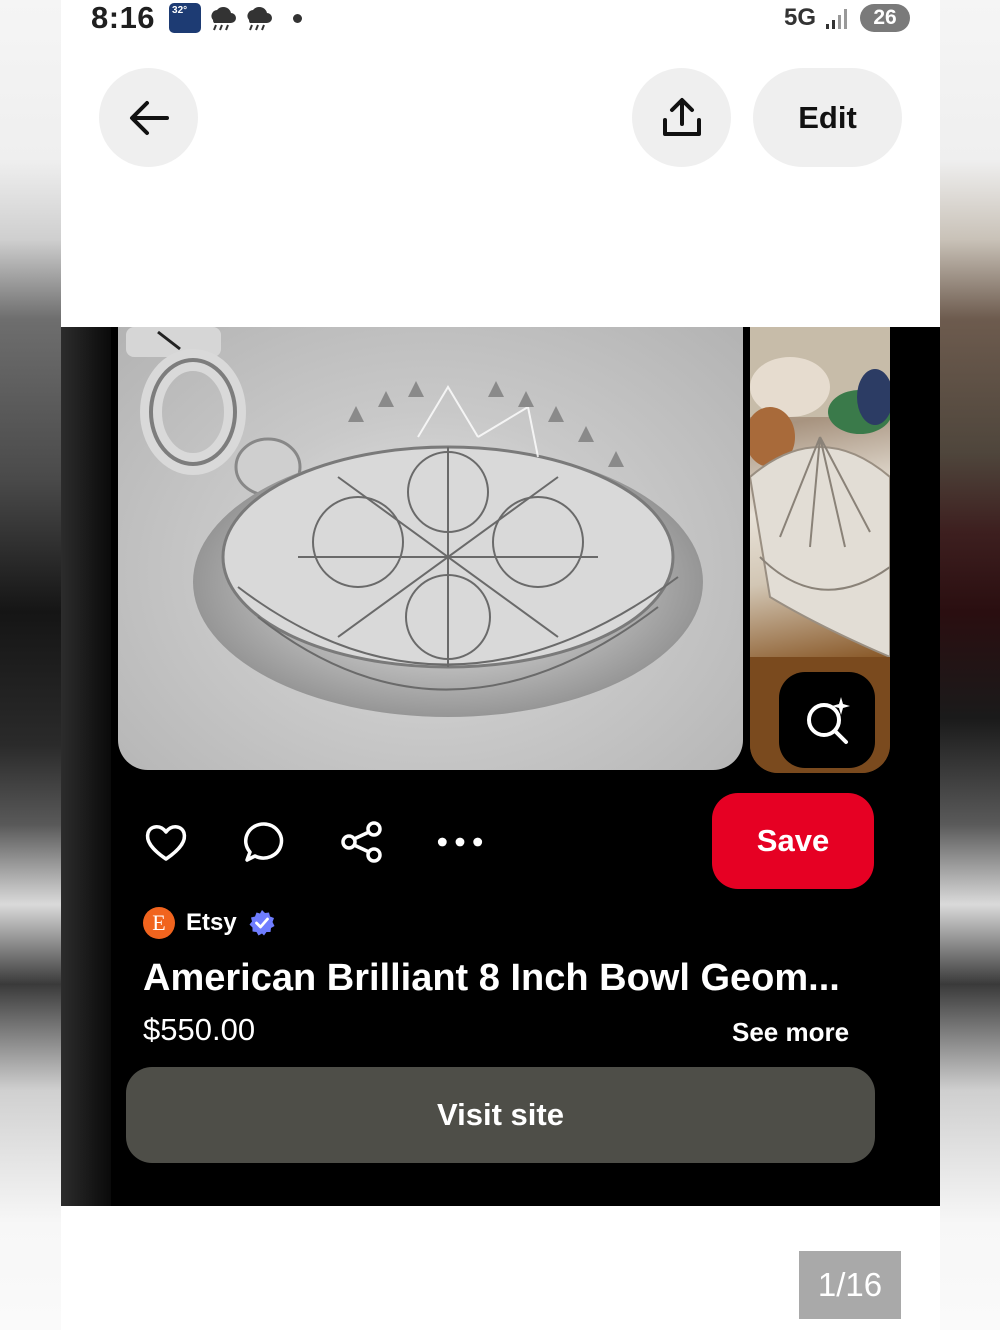 The height and width of the screenshot is (1330, 1000). I want to click on pin-source: E Etsy, so click(209, 923).